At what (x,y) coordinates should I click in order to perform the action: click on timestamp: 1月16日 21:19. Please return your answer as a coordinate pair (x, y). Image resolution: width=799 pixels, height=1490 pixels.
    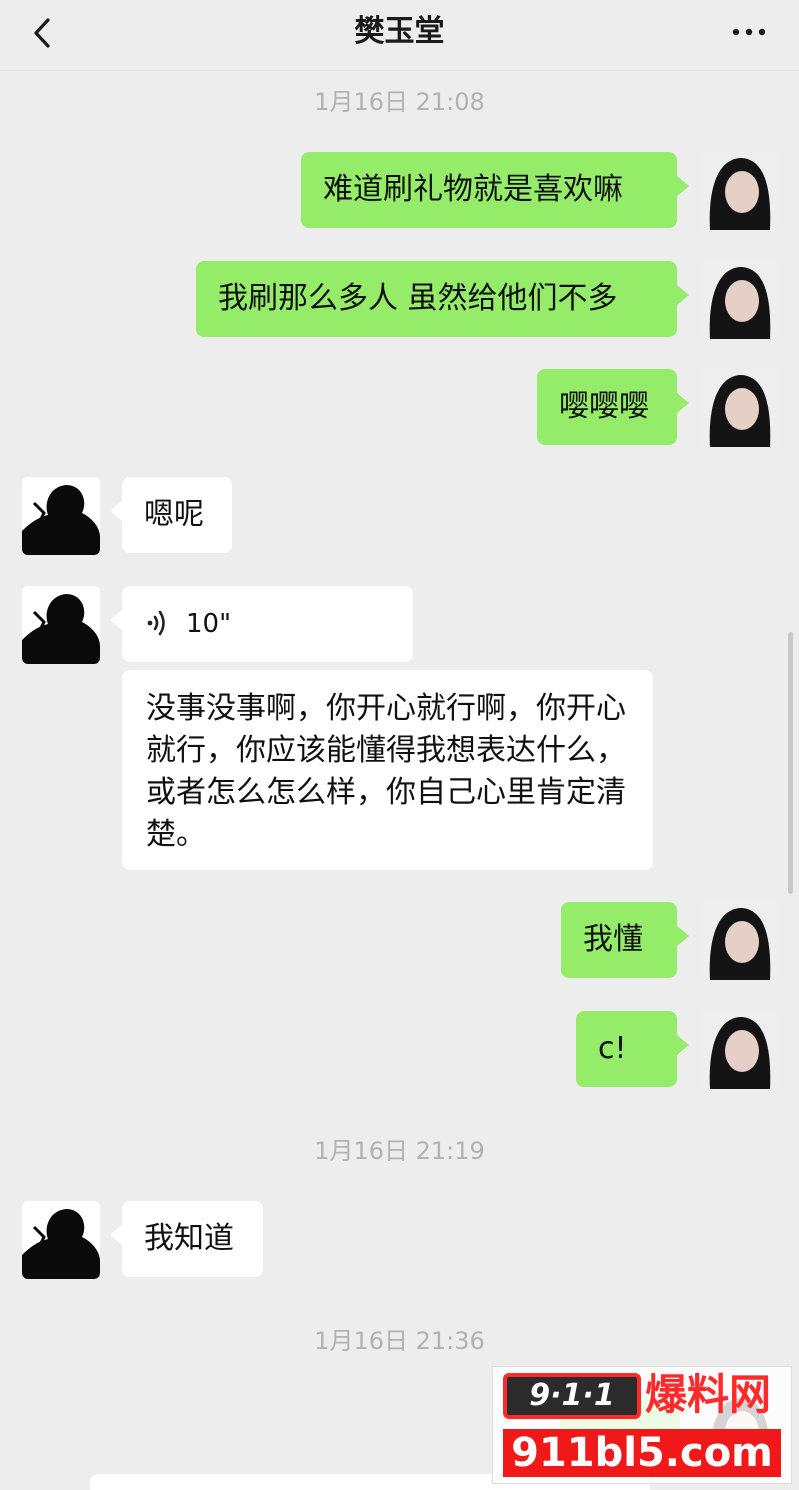
    Looking at the image, I should click on (399, 1151).